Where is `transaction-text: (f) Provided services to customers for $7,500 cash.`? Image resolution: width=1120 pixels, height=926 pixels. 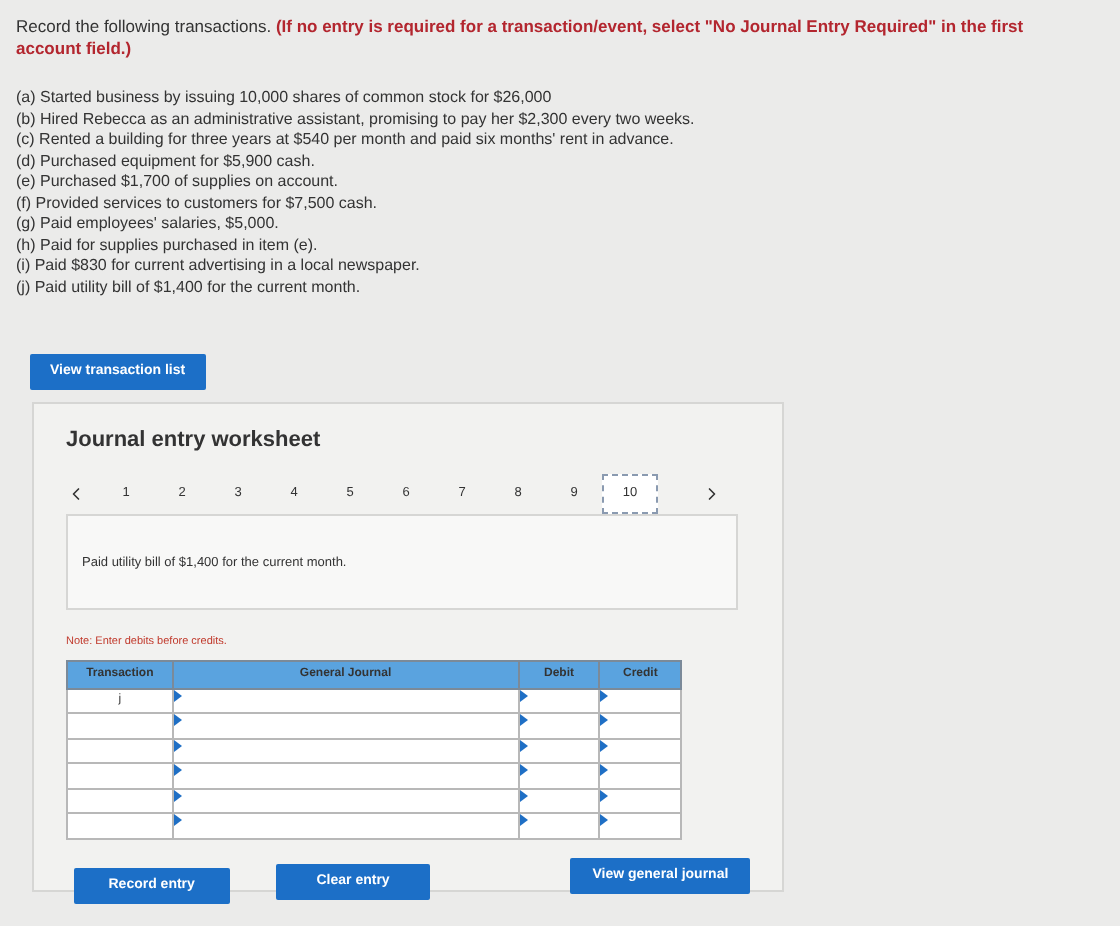 transaction-text: (f) Provided services to customers for $7,500 cash. is located at coordinates (198, 203).